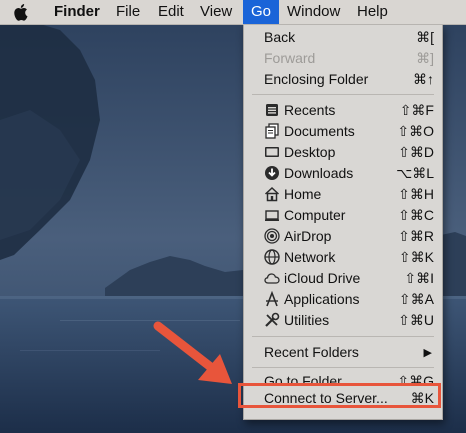 This screenshot has width=466, height=433. I want to click on recents-icon, so click(272, 110).